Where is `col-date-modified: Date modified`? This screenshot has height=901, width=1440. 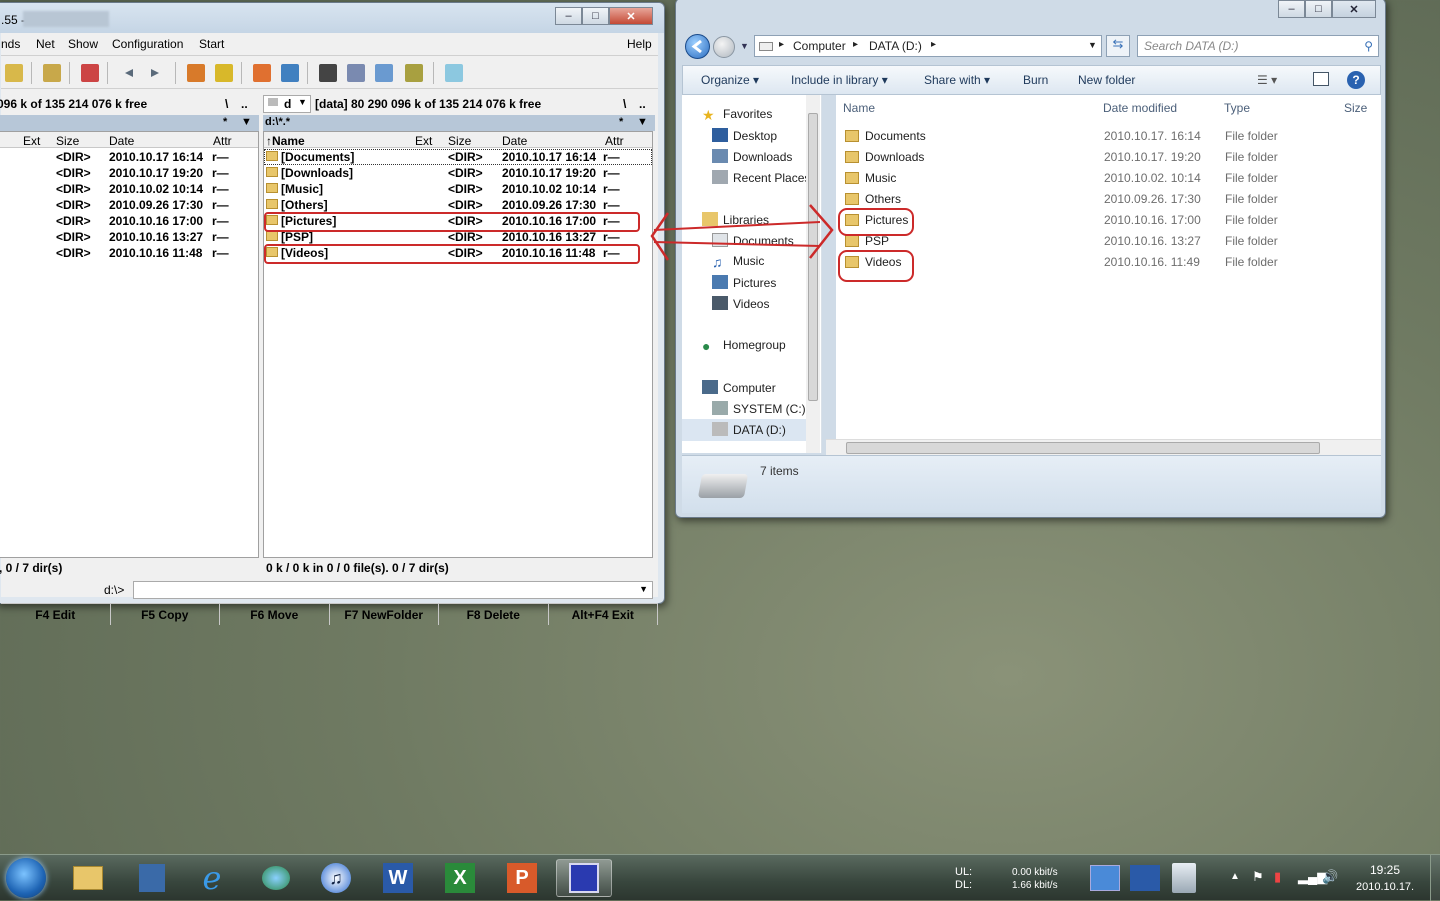 col-date-modified: Date modified is located at coordinates (1140, 108).